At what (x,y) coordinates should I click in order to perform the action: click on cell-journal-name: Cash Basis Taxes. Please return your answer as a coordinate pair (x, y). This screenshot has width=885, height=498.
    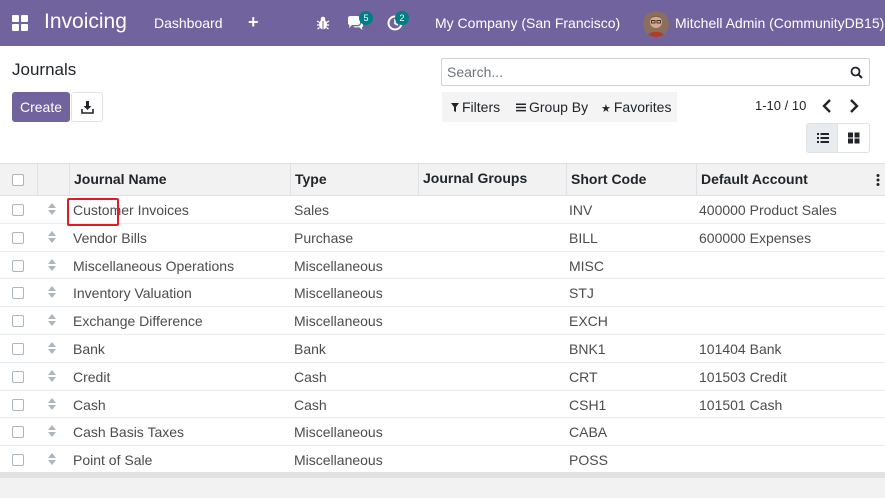
    Looking at the image, I should click on (128, 432).